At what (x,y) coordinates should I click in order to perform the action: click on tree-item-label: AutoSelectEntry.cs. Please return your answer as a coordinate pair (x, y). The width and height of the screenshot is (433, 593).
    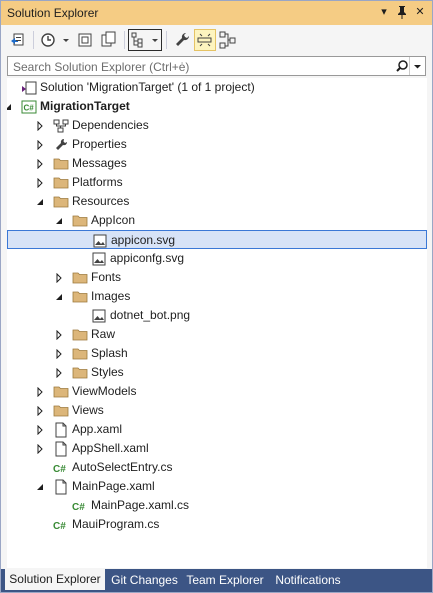
    Looking at the image, I should click on (122, 467).